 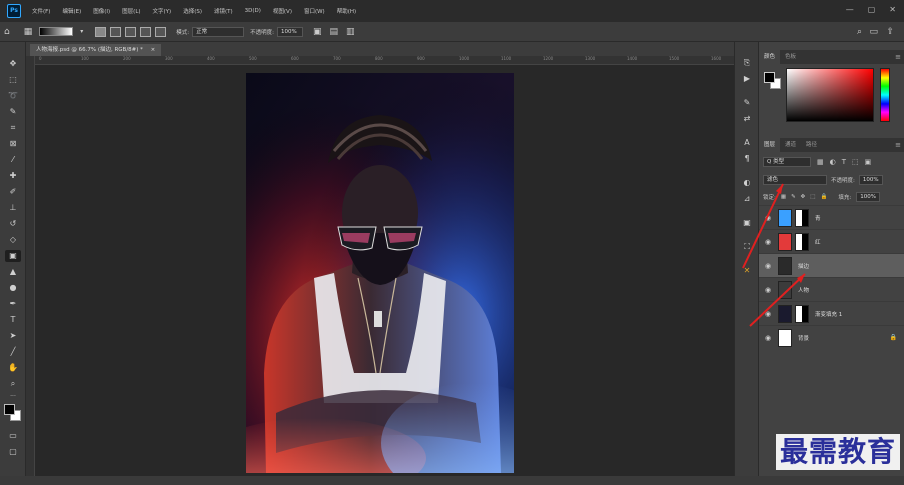 I want to click on annotation-arrow-layer, so click(x=777, y=300).